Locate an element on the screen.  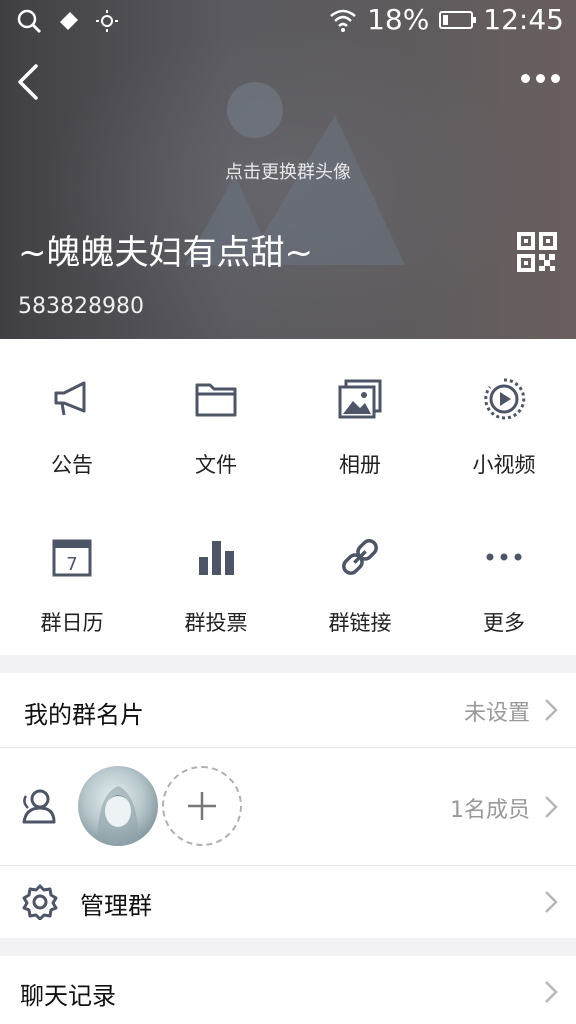
bar-chart-icon is located at coordinates (216, 558).